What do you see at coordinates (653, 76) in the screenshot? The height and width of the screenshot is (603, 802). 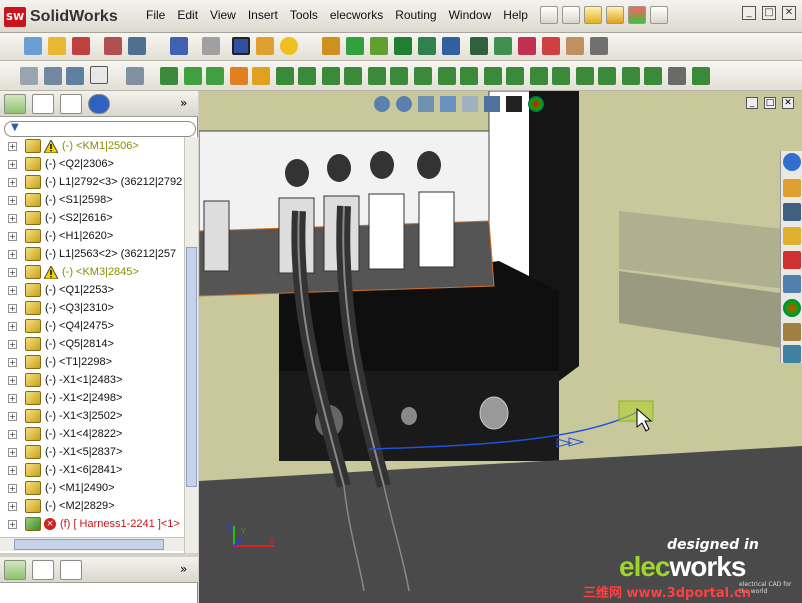 I see `route-16-icon` at bounding box center [653, 76].